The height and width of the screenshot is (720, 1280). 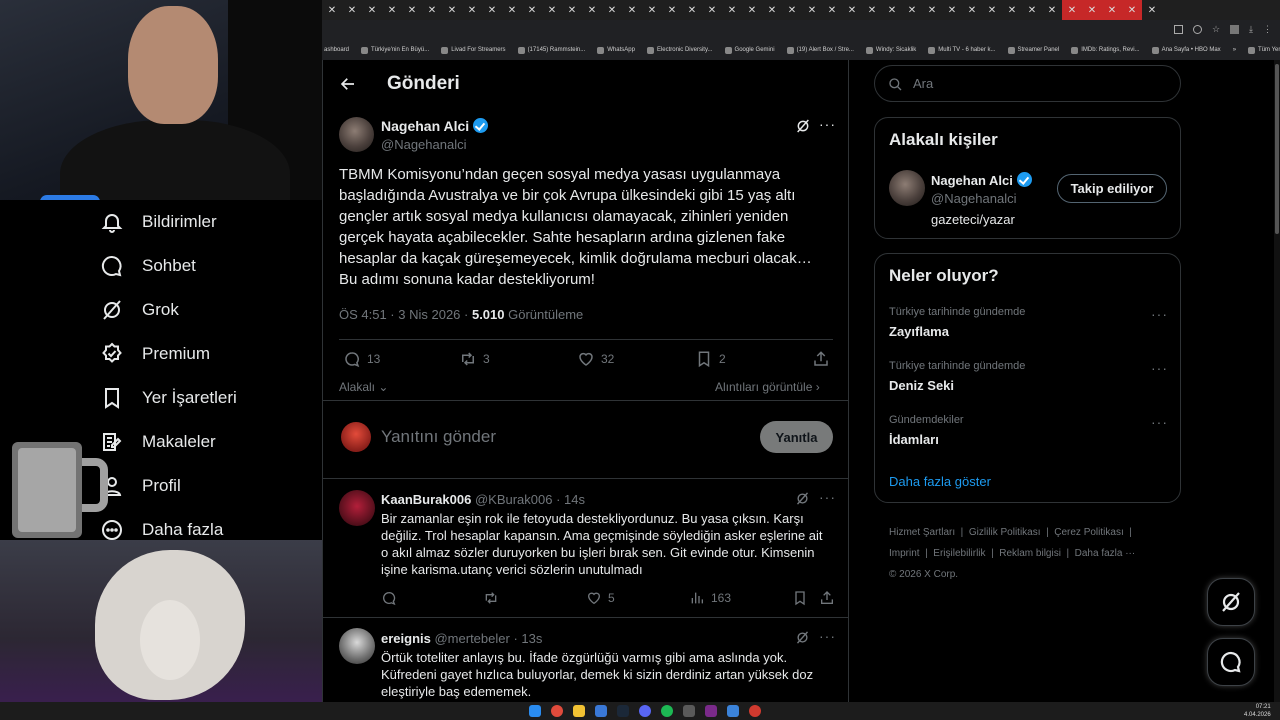 What do you see at coordinates (1186, 50) in the screenshot?
I see `bookmark-item: Ana Sayfa • HBO Max` at bounding box center [1186, 50].